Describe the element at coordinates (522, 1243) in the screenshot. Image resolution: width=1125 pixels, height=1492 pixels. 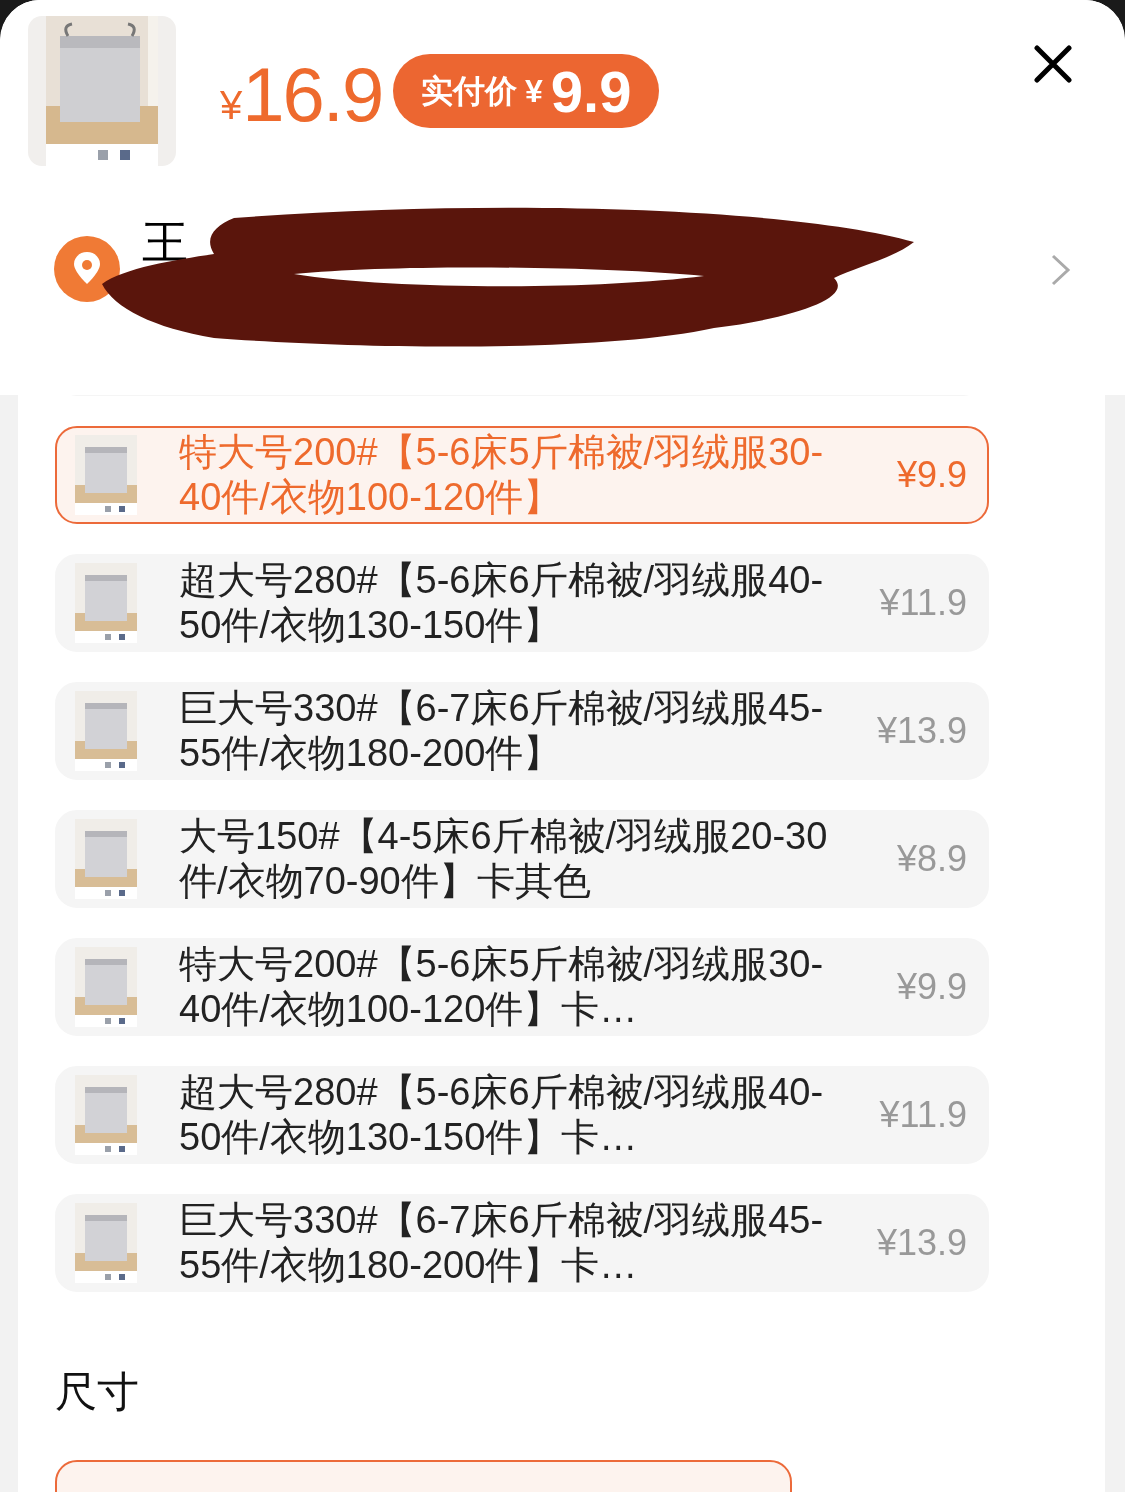
I see `option-item: 巨大号330#【6-7床6斤棉被/羽绒服45-55件/衣物180-200件】卡… ¥13.9` at that location.